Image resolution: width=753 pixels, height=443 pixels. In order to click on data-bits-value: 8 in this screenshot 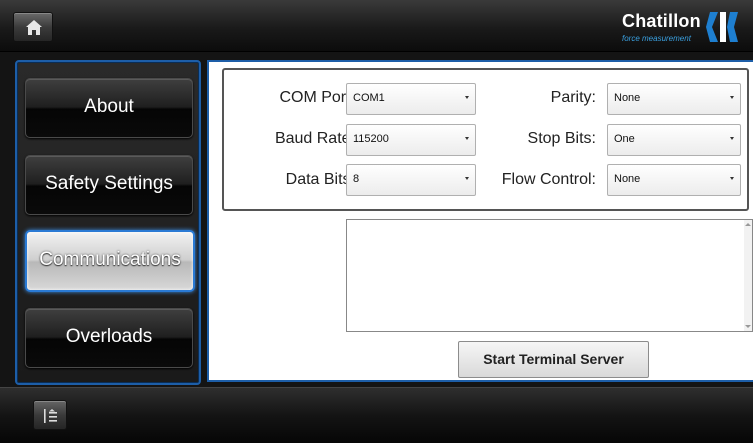, I will do `click(356, 179)`.